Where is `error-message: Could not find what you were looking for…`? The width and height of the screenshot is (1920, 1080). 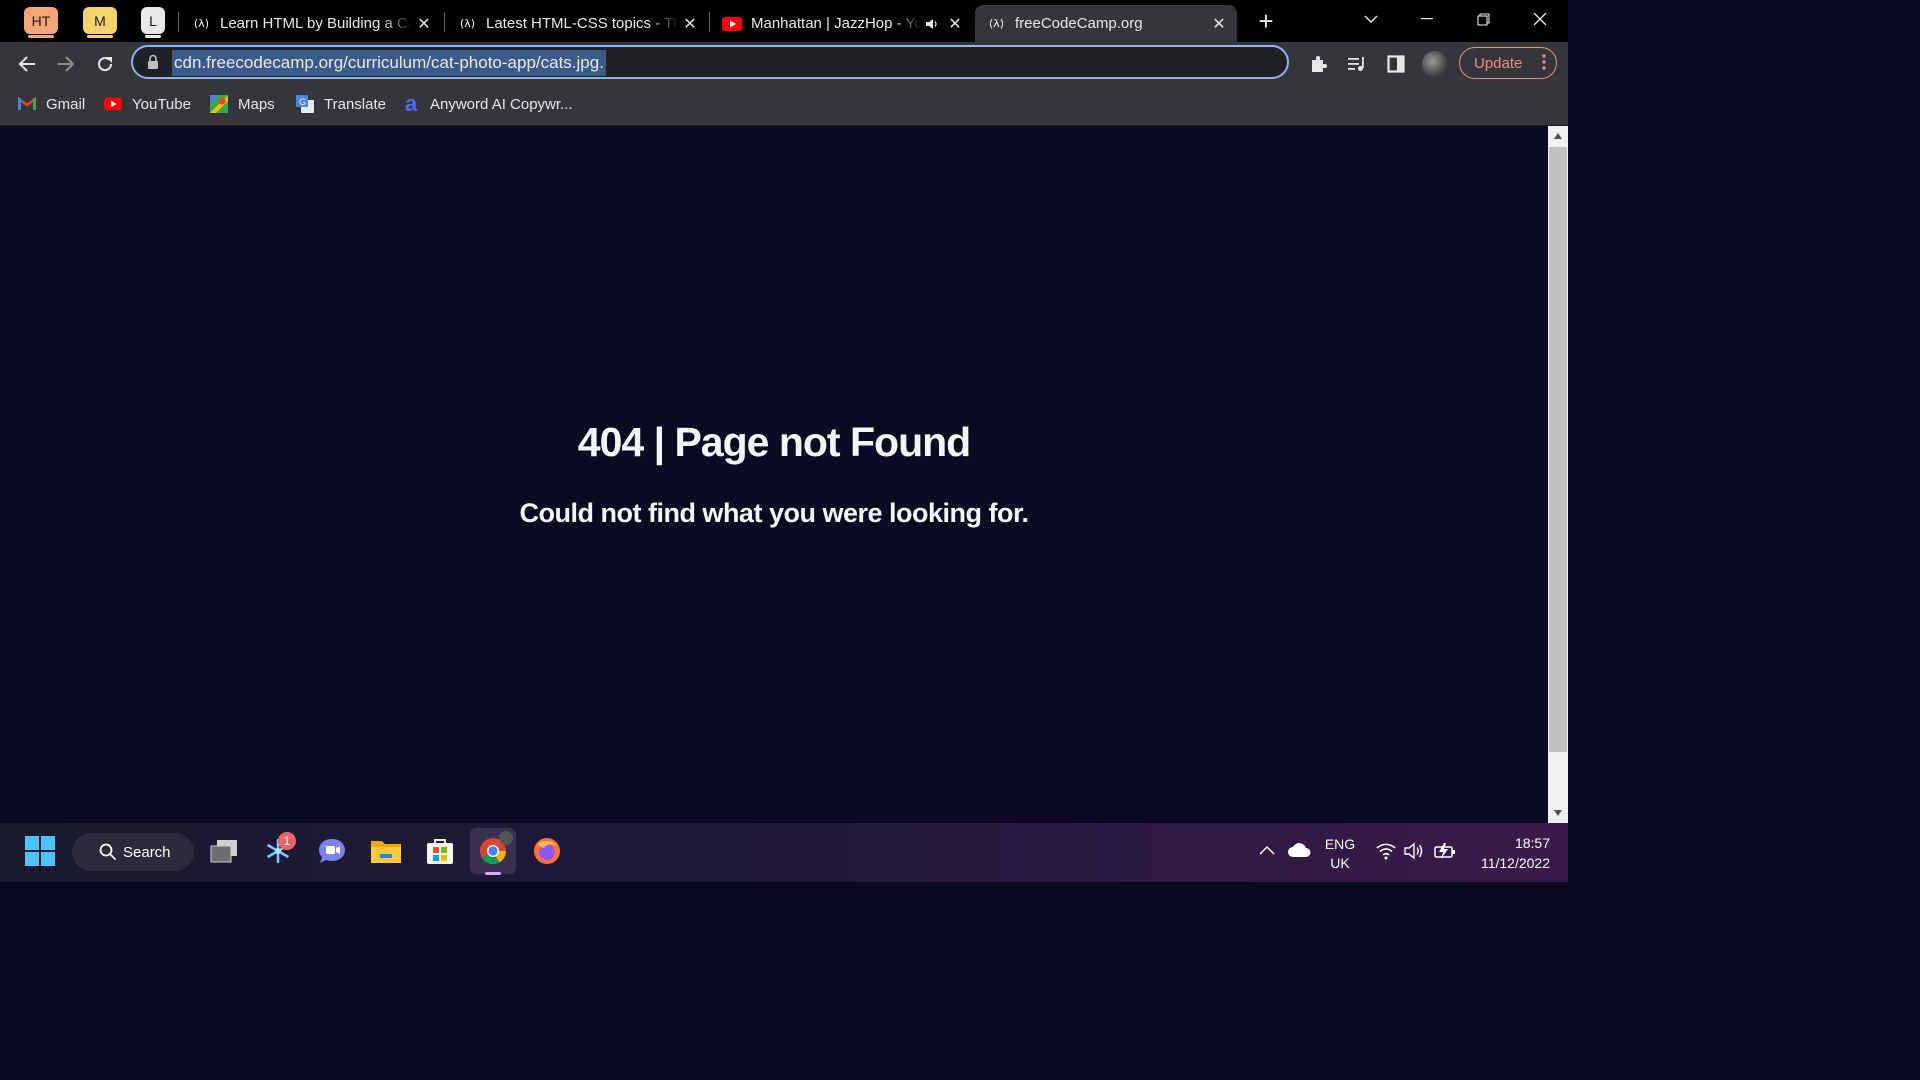 error-message: Could not find what you were looking for… is located at coordinates (774, 513).